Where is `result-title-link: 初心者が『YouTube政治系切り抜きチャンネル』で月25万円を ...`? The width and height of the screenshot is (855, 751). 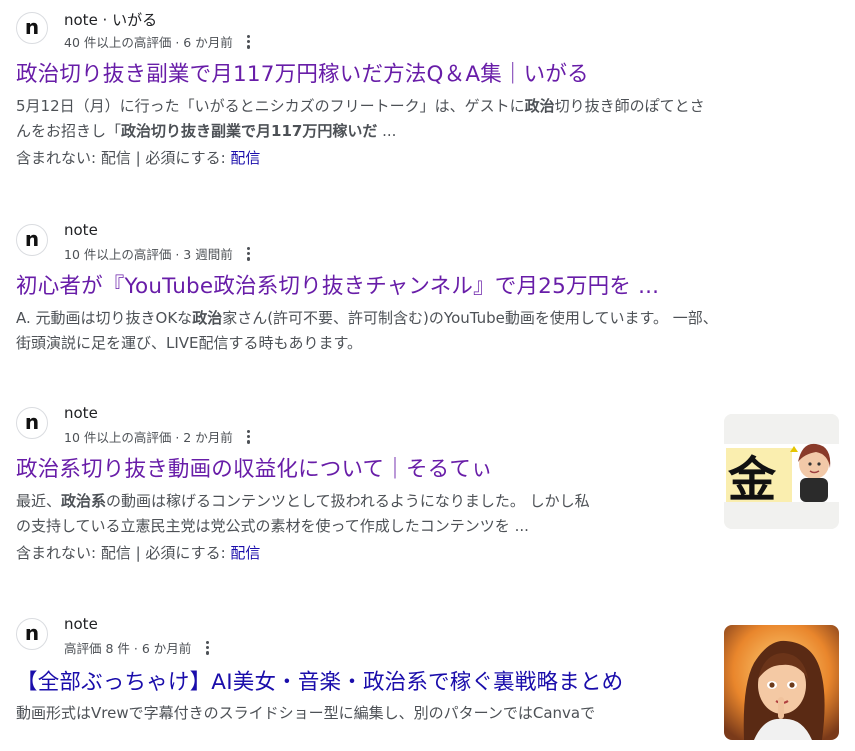 result-title-link: 初心者が『YouTube政治系切り抜きチャンネル』で月25万円を ... is located at coordinates (427, 287).